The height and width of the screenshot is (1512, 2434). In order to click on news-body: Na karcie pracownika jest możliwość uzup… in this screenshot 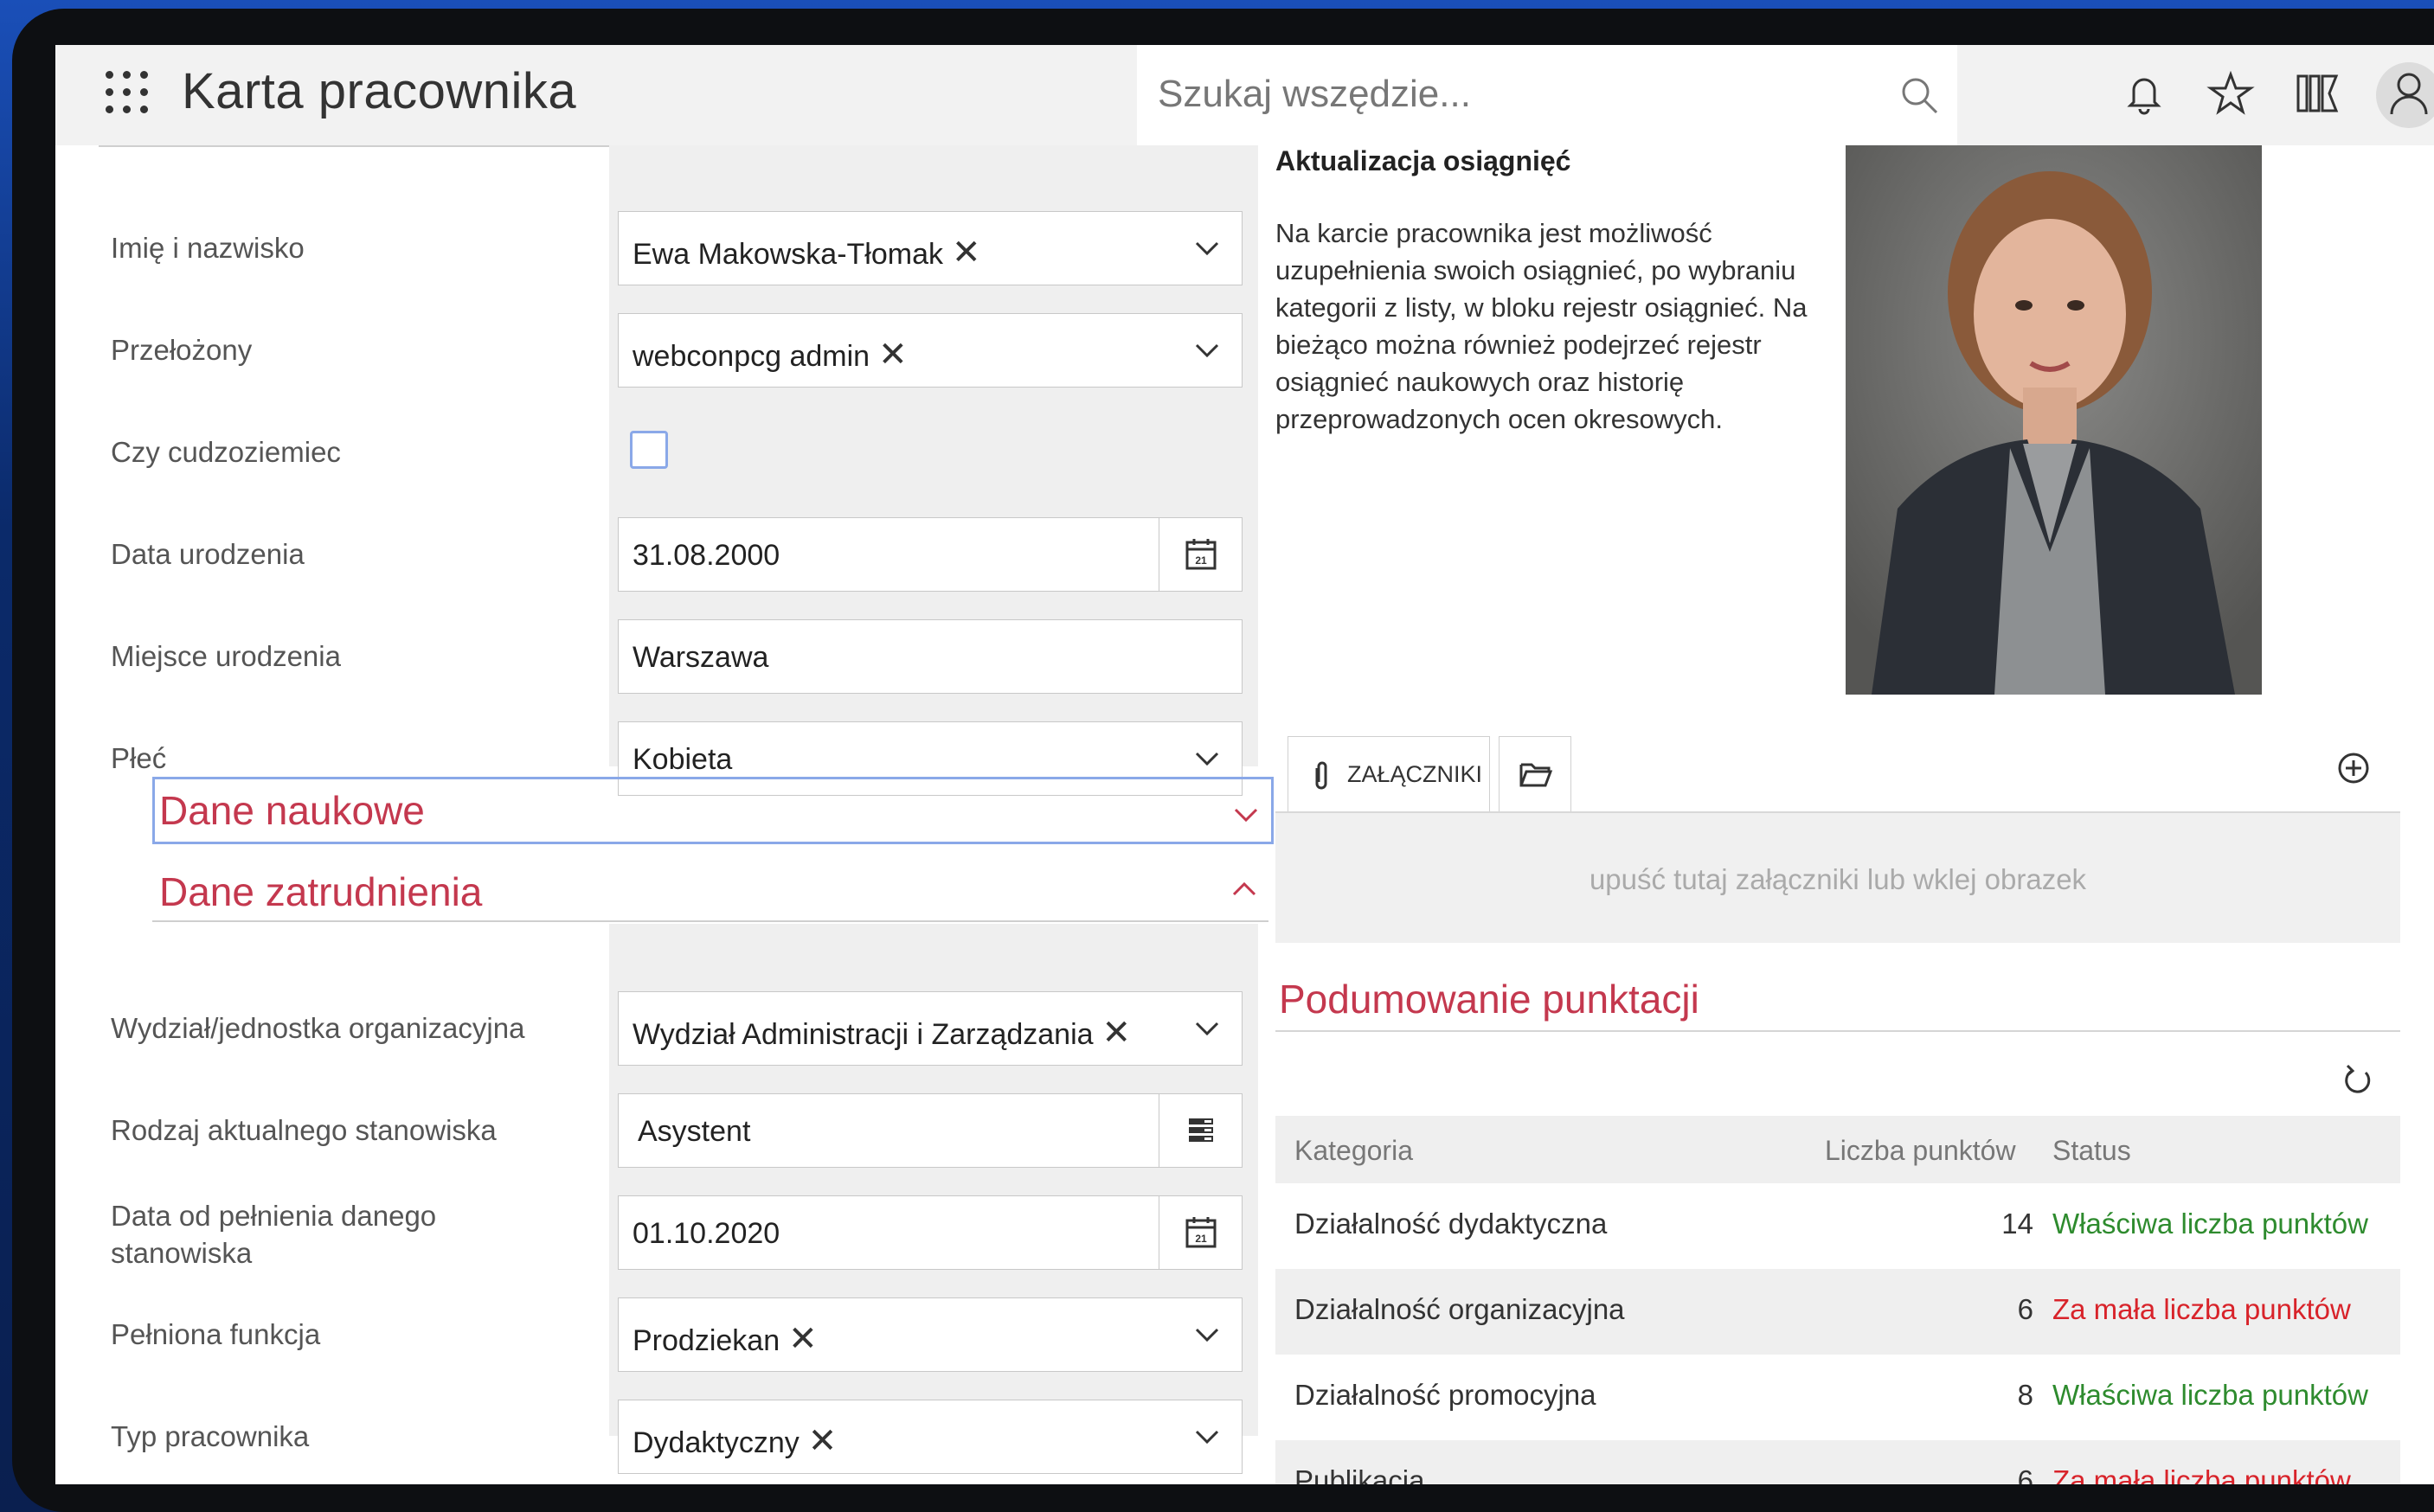, I will do `click(1541, 326)`.